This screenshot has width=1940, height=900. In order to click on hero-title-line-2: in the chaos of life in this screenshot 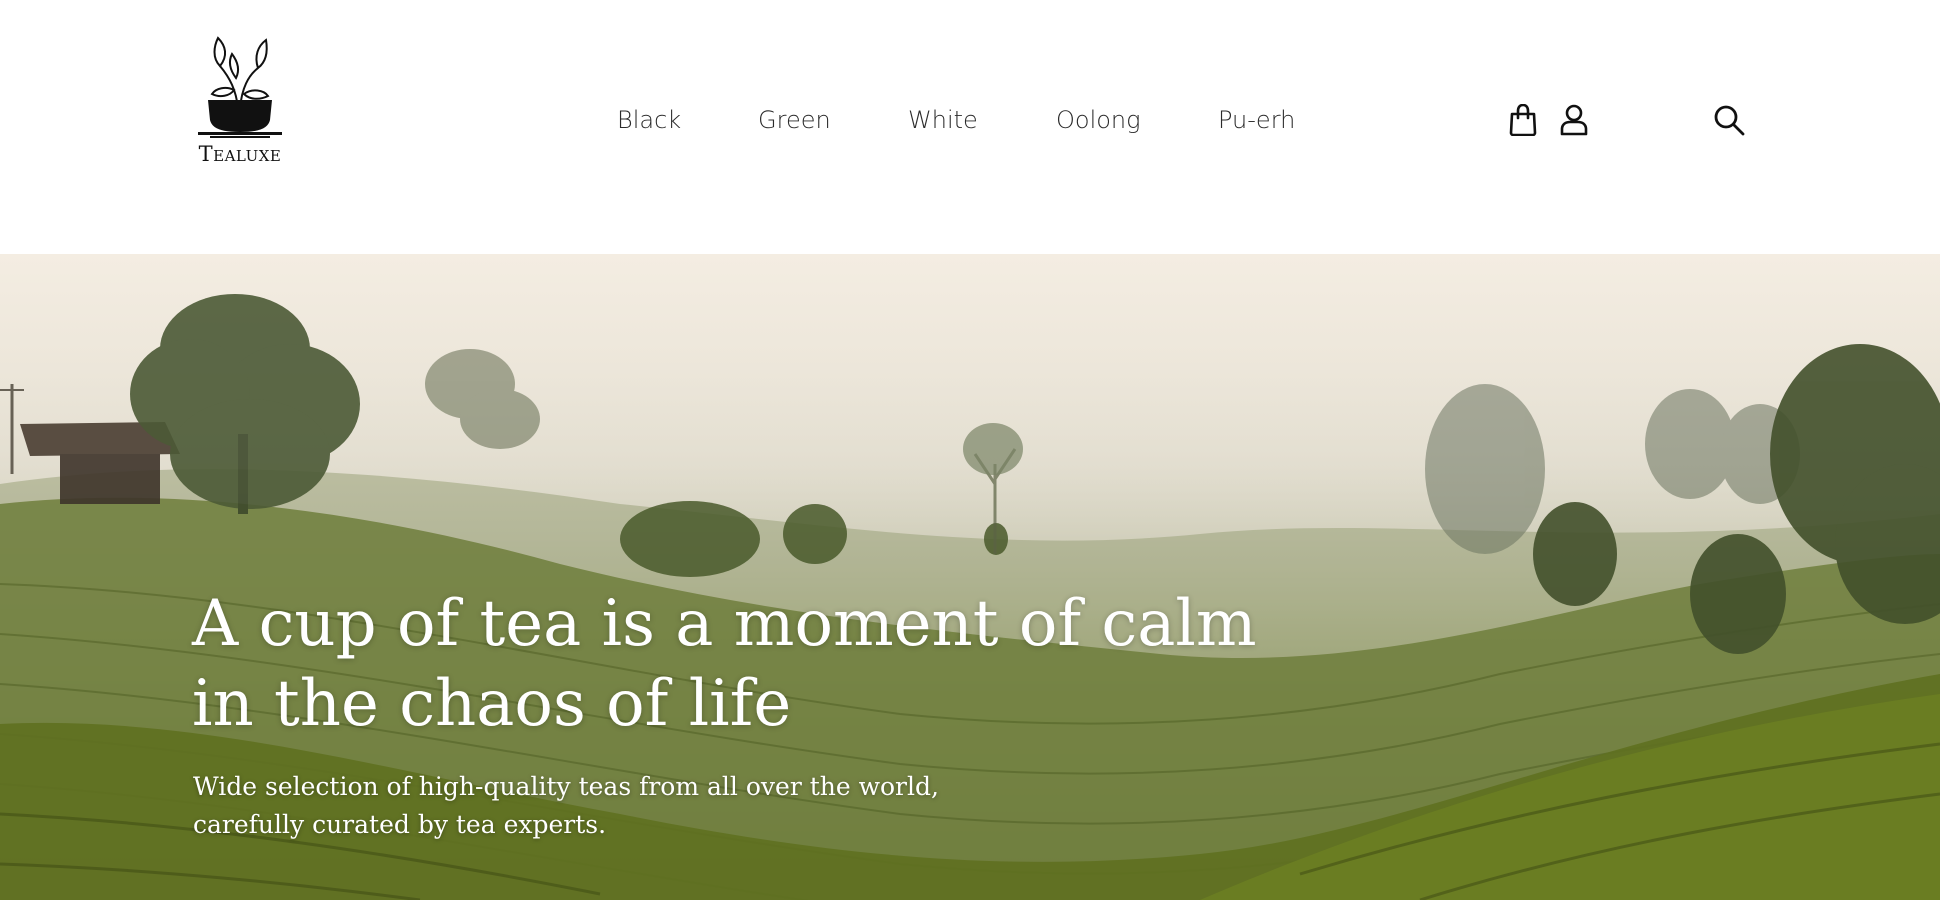, I will do `click(492, 704)`.